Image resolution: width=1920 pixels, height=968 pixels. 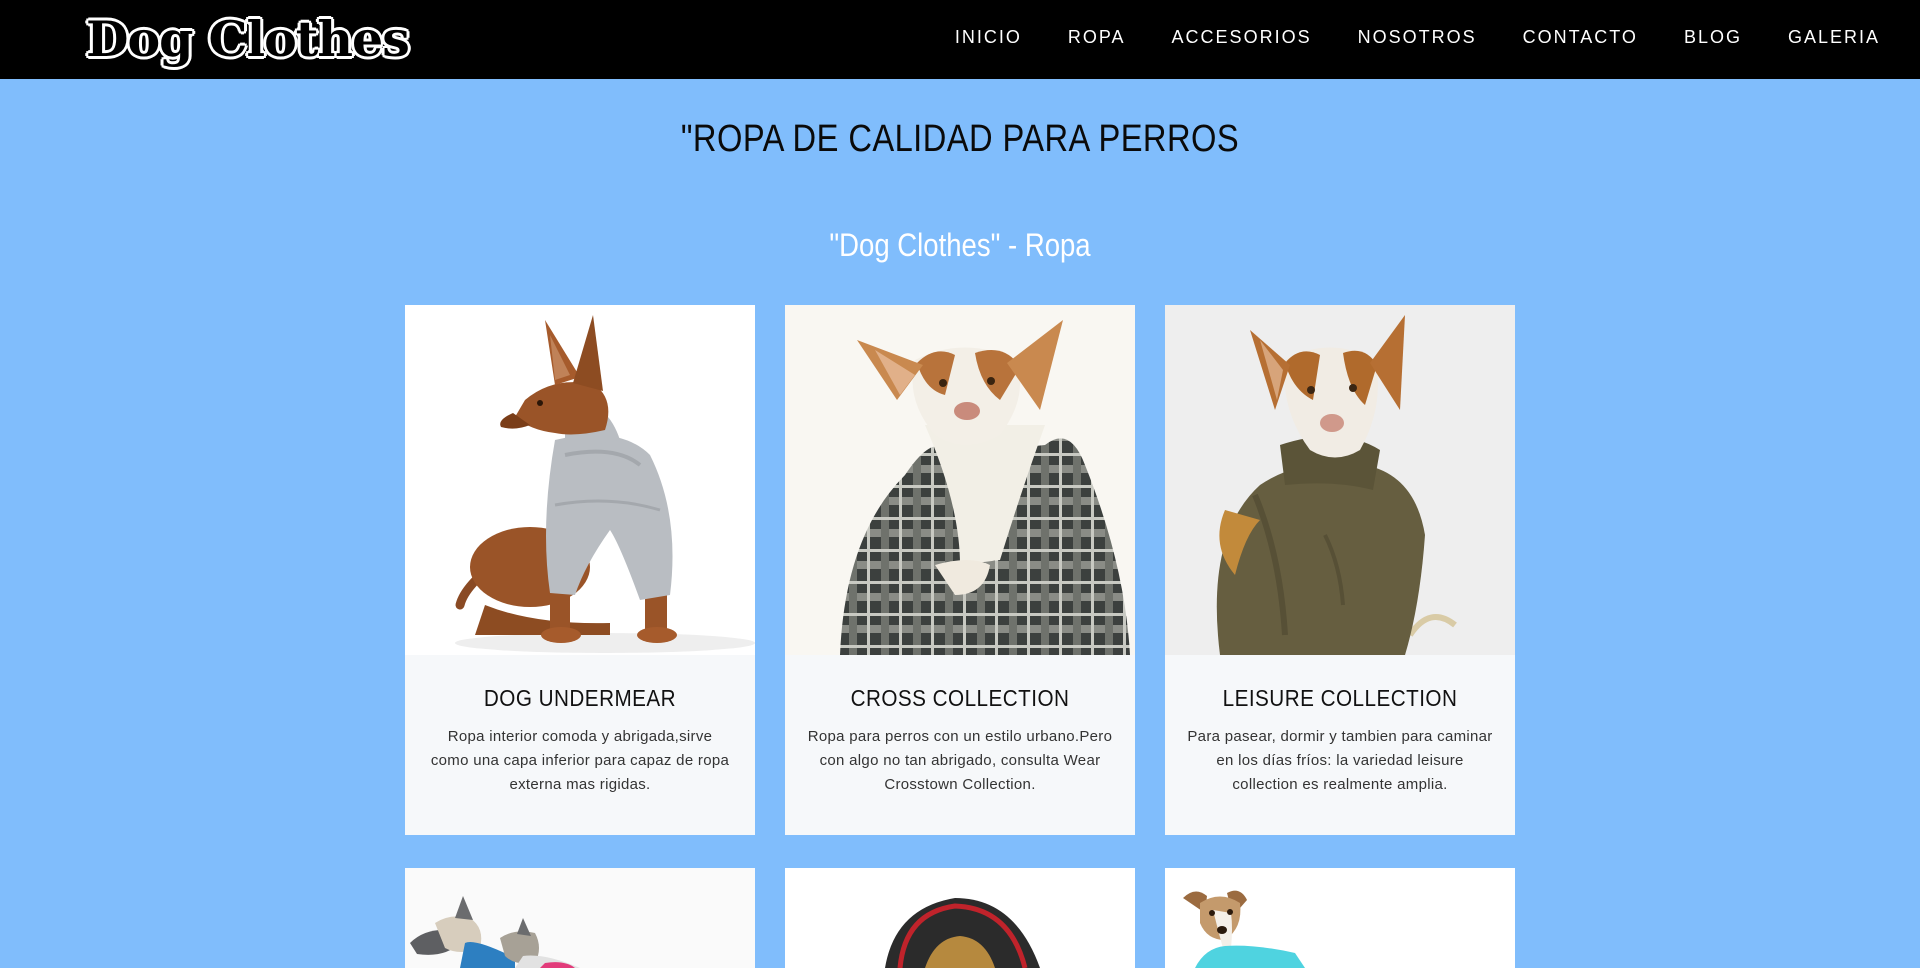 What do you see at coordinates (248, 39) in the screenshot?
I see `site-logo: Dog Clothes` at bounding box center [248, 39].